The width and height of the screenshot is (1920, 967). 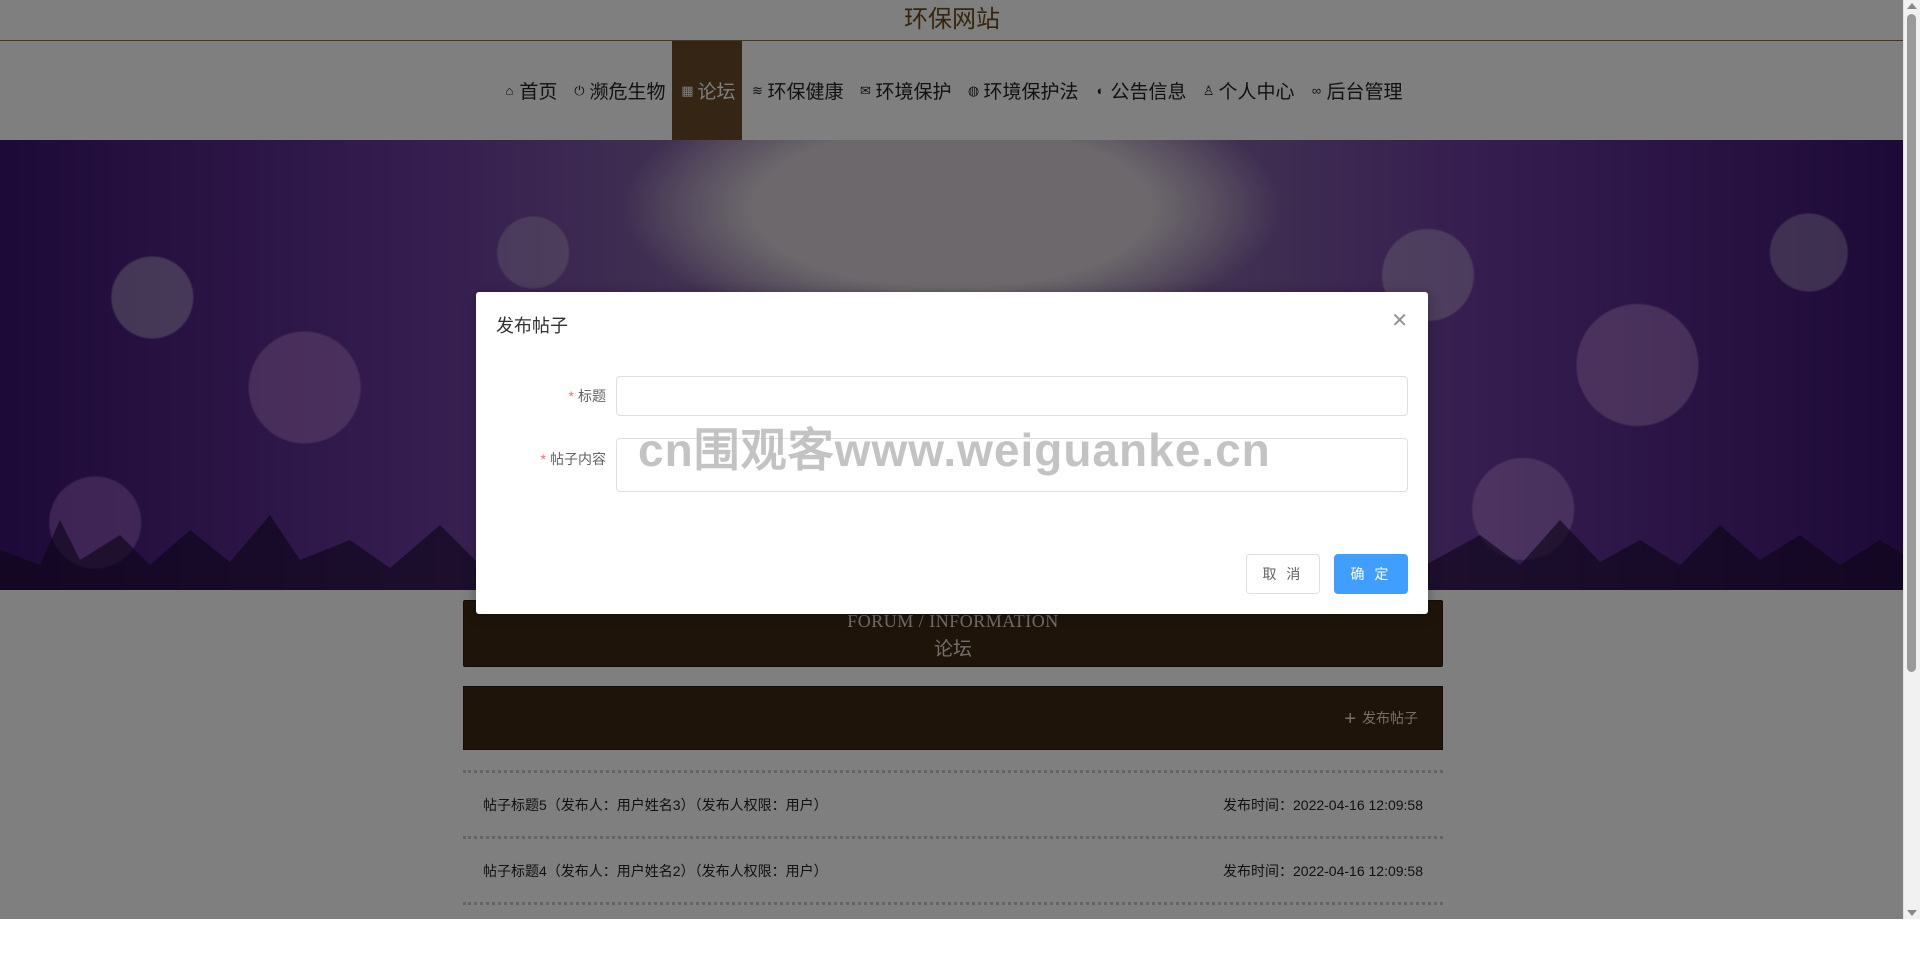 What do you see at coordinates (1371, 574) in the screenshot?
I see `confirm-button: 确 定` at bounding box center [1371, 574].